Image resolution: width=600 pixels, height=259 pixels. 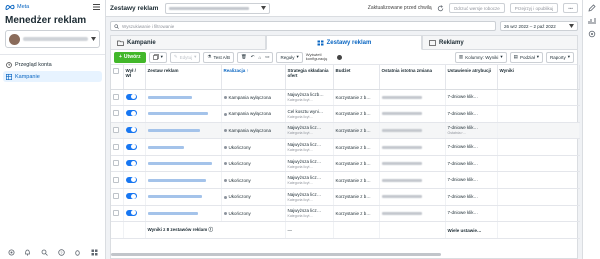 I want to click on meta-logo: Meta, so click(x=17, y=7).